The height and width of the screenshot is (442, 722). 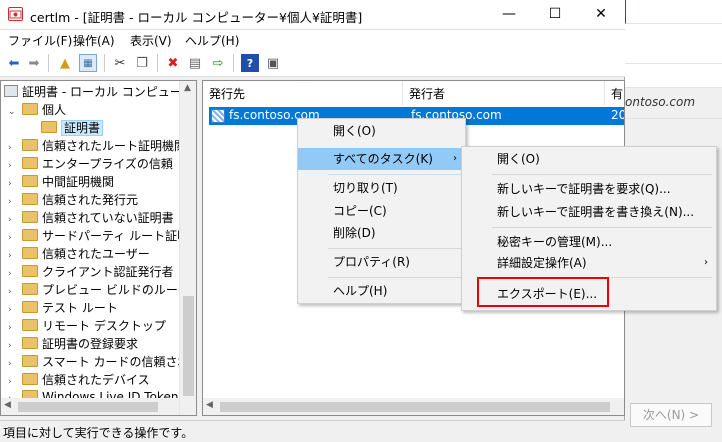 I want to click on tree-item-remote-desktop: › リモート デスクトップ, so click(x=87, y=326).